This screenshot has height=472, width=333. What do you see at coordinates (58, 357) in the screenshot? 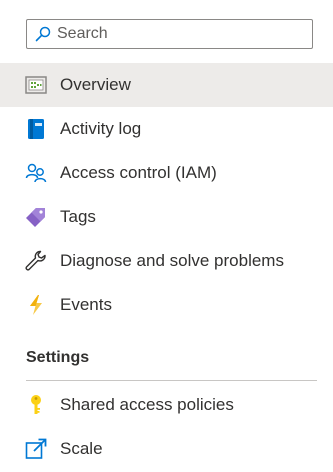
I see `settings-section-header: Settings` at bounding box center [58, 357].